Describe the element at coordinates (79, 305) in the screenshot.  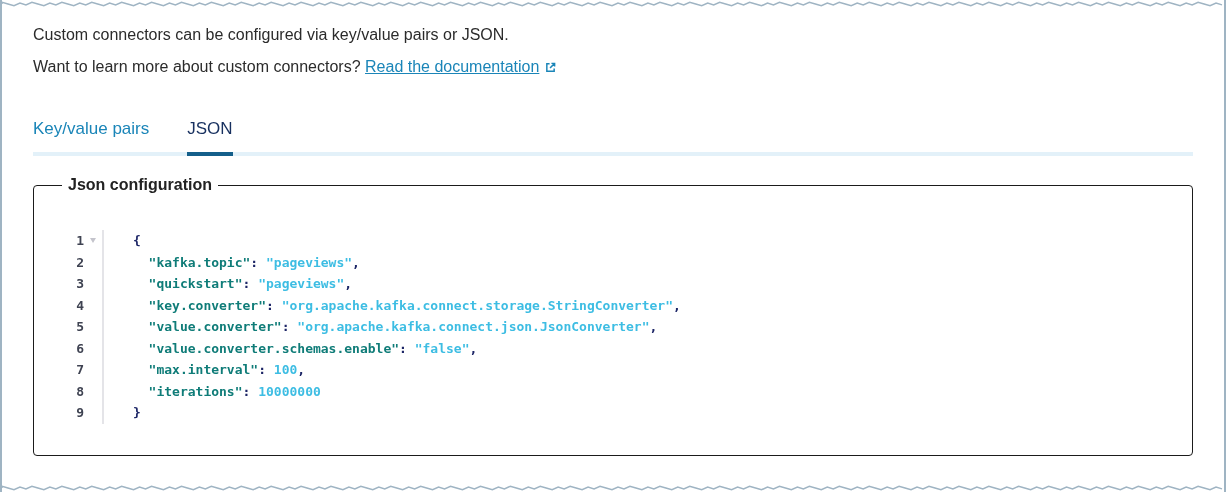
I see `line-number: 4` at that location.